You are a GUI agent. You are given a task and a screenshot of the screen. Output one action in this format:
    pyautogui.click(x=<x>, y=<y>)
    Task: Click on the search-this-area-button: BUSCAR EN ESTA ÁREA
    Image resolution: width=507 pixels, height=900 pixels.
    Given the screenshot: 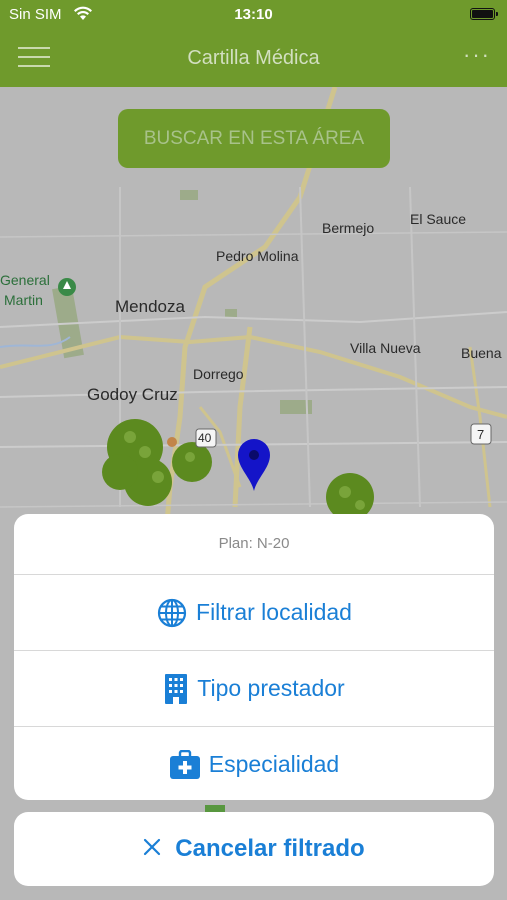 What is the action you would take?
    pyautogui.click(x=254, y=138)
    